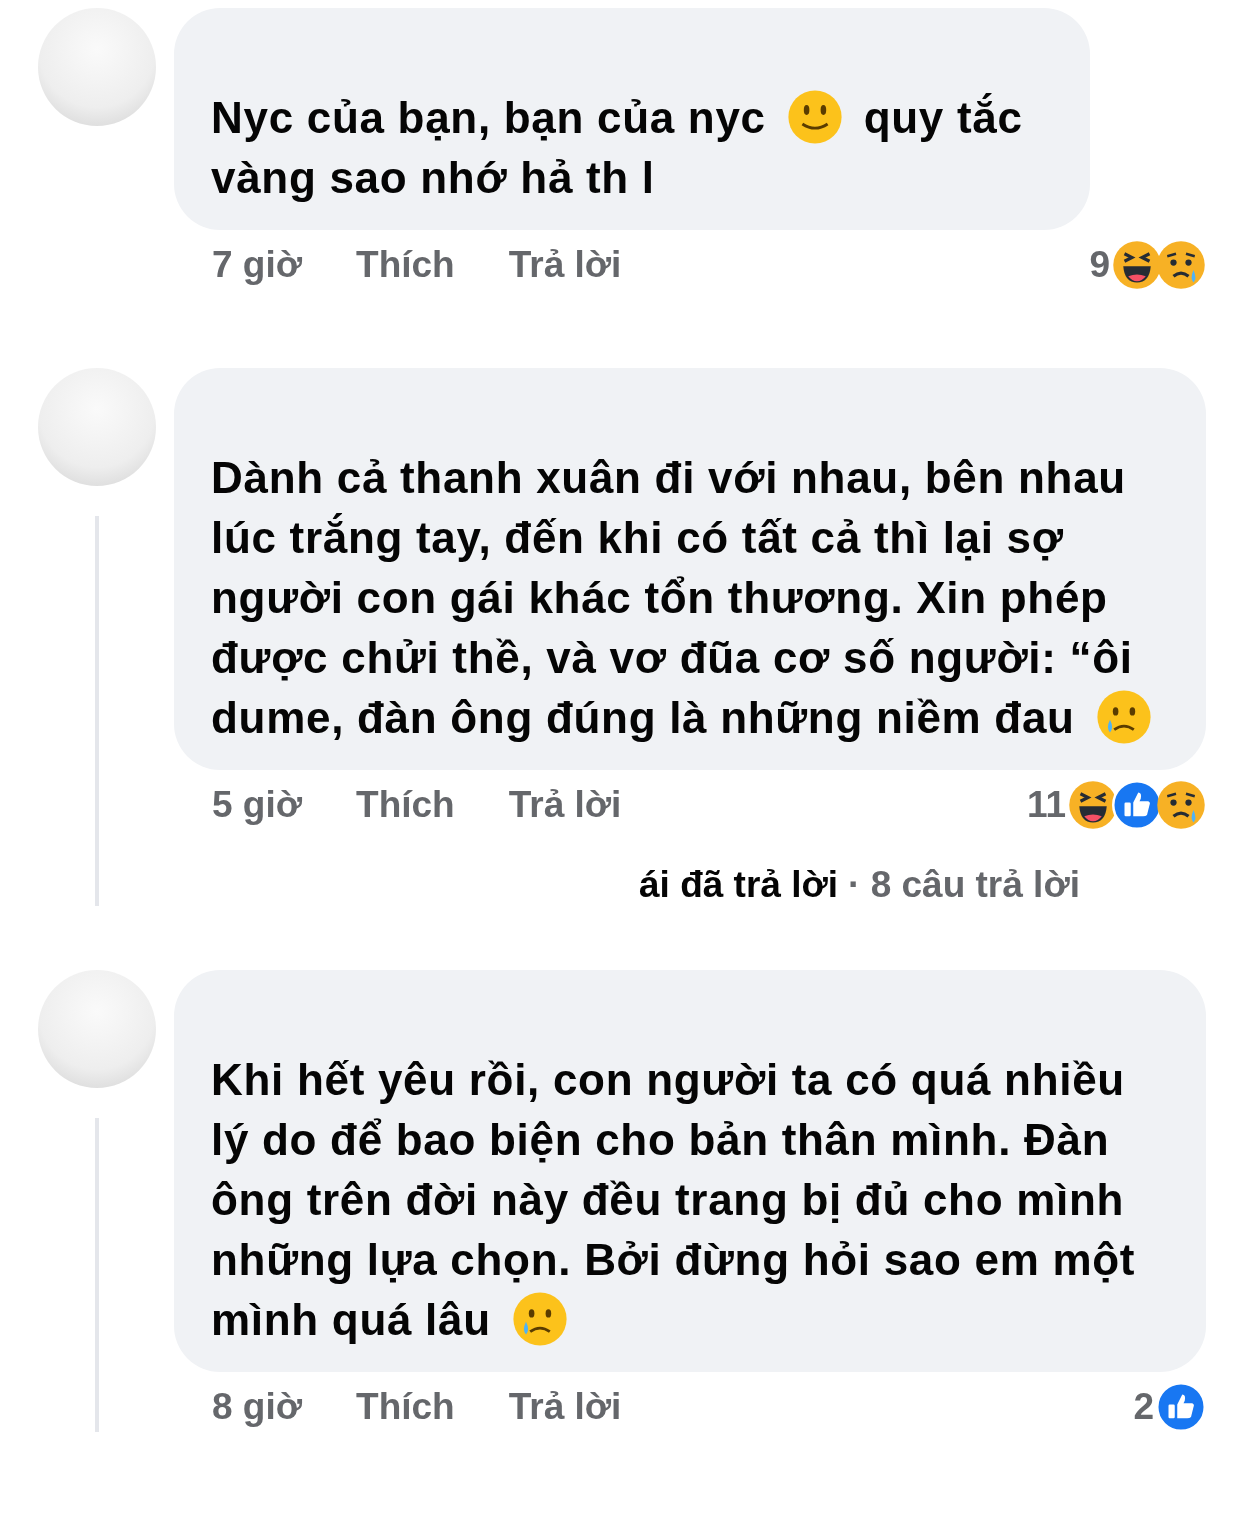 This screenshot has height=1525, width=1242. Describe the element at coordinates (739, 885) in the screenshot. I see `replied-text: ái đã trả lời` at that location.